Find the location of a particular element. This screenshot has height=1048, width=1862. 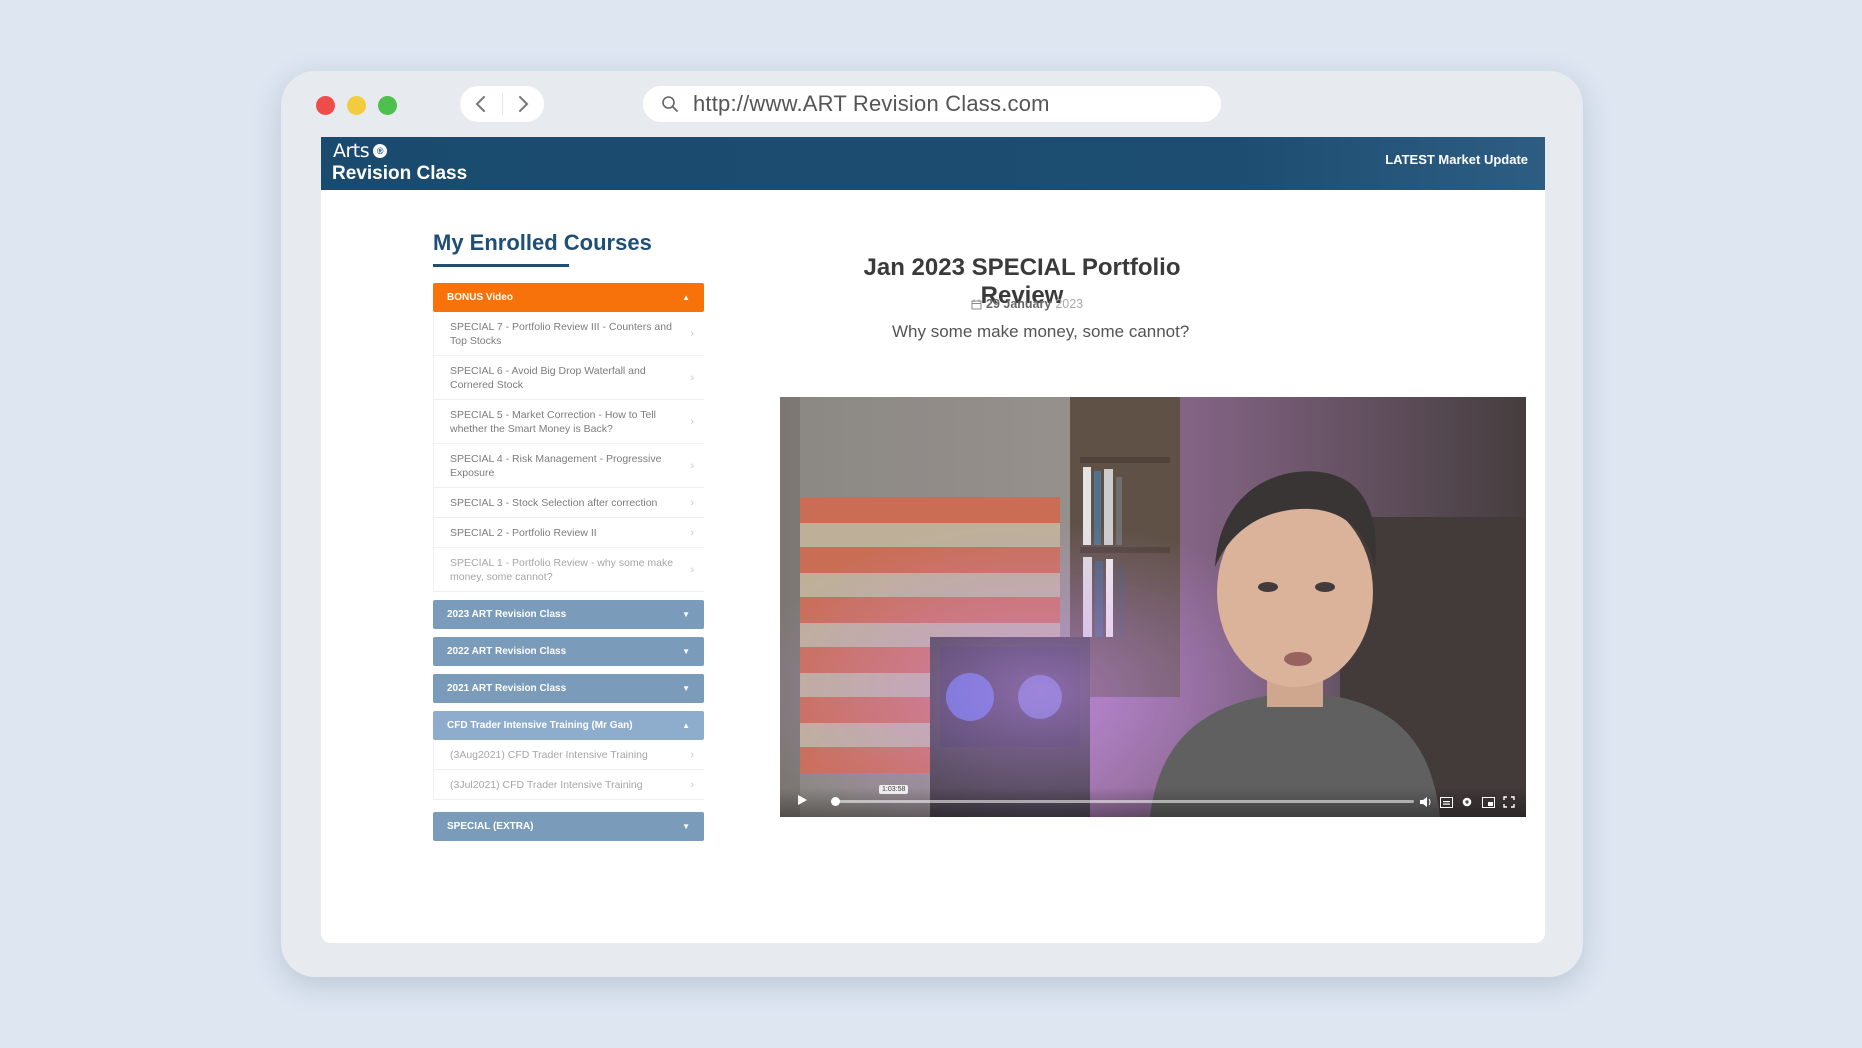

enrolled-courses-title: My Enrolled Courses is located at coordinates (542, 242).